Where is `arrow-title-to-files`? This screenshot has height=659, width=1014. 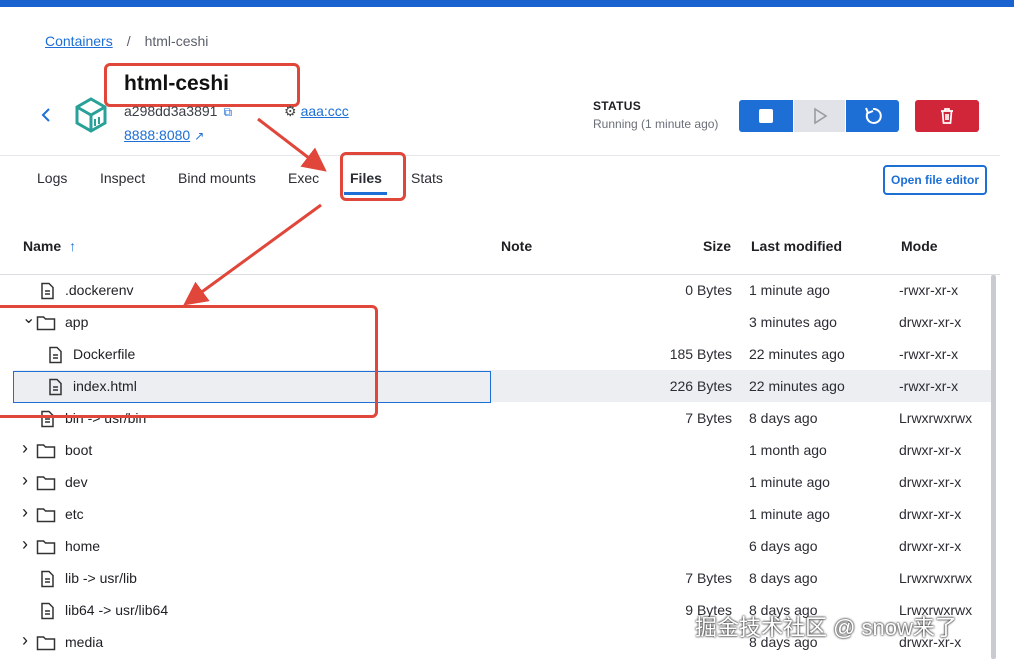
arrow-title-to-files is located at coordinates (292, 144).